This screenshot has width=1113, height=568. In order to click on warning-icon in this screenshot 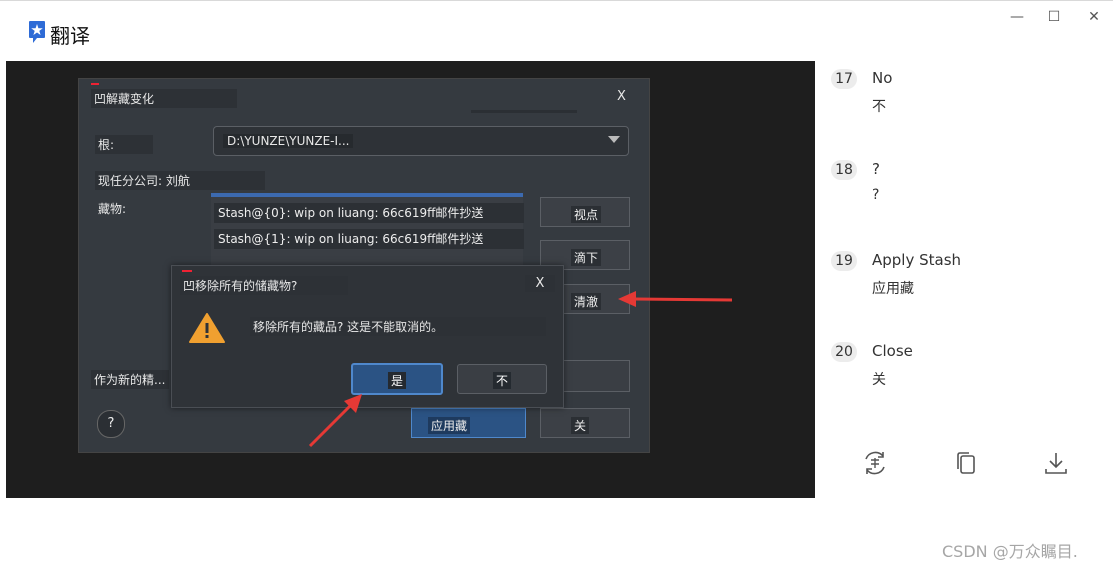, I will do `click(207, 328)`.